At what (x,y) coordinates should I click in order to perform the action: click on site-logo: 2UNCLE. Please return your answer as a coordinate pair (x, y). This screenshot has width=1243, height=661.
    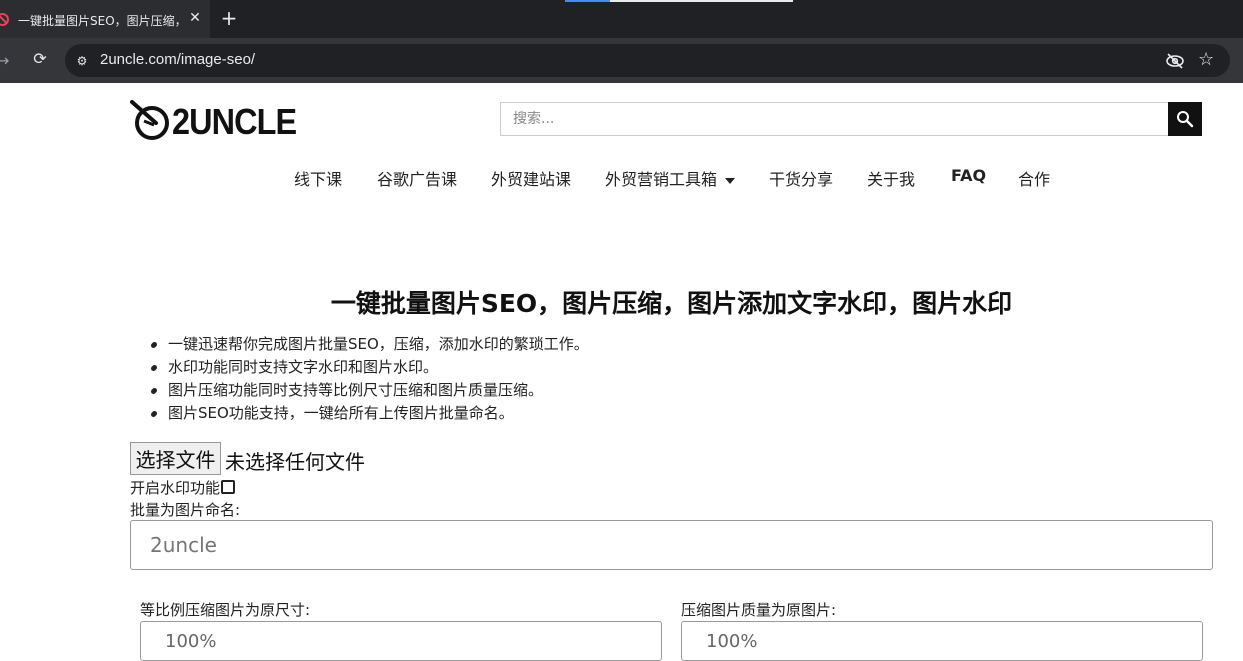
    Looking at the image, I should click on (213, 120).